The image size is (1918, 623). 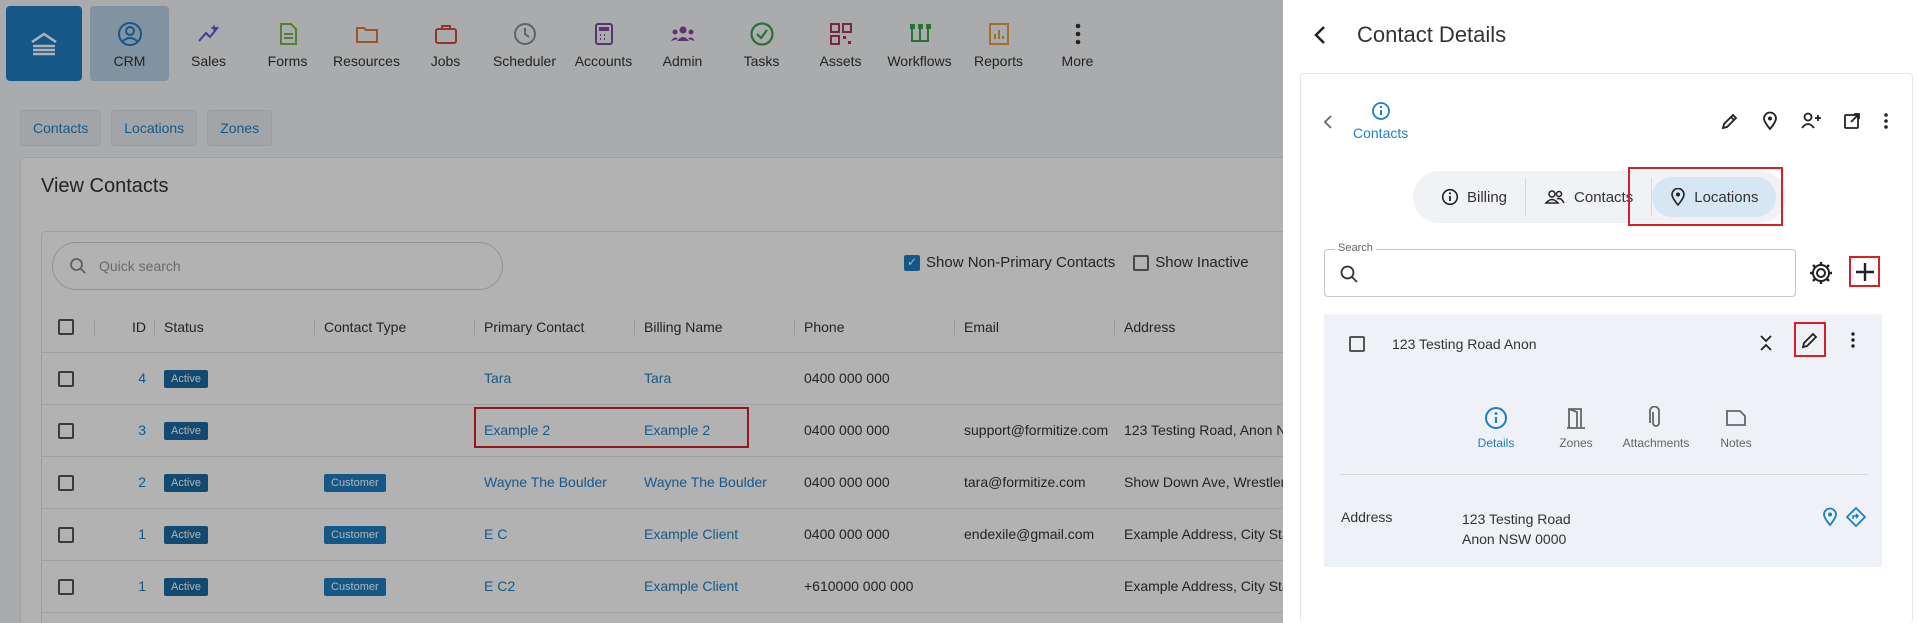 What do you see at coordinates (1654, 416) in the screenshot?
I see `paperclip-icon` at bounding box center [1654, 416].